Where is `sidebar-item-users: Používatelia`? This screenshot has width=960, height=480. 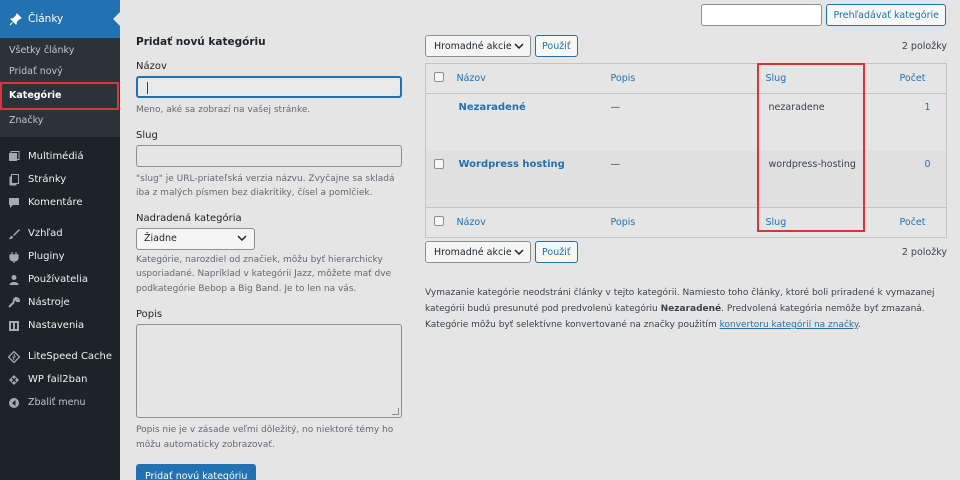
sidebar-item-users: Používatelia is located at coordinates (60, 279).